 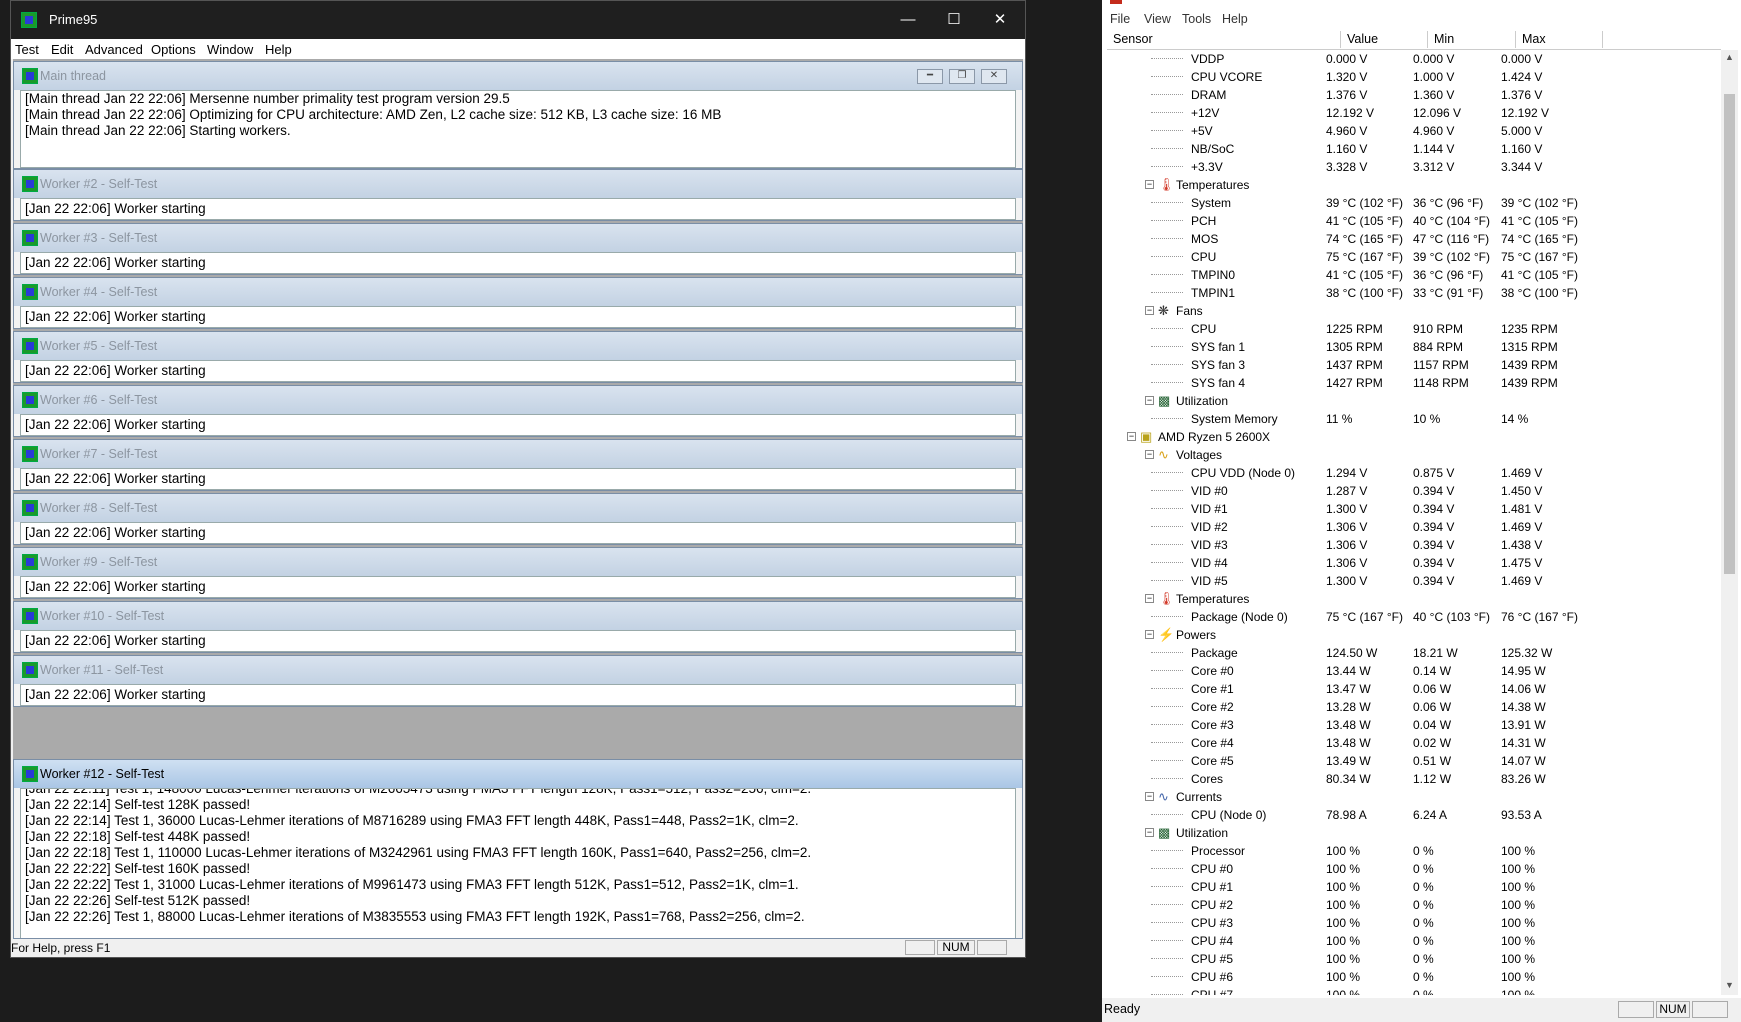 What do you see at coordinates (908, 20) in the screenshot?
I see `minimize-icon: —` at bounding box center [908, 20].